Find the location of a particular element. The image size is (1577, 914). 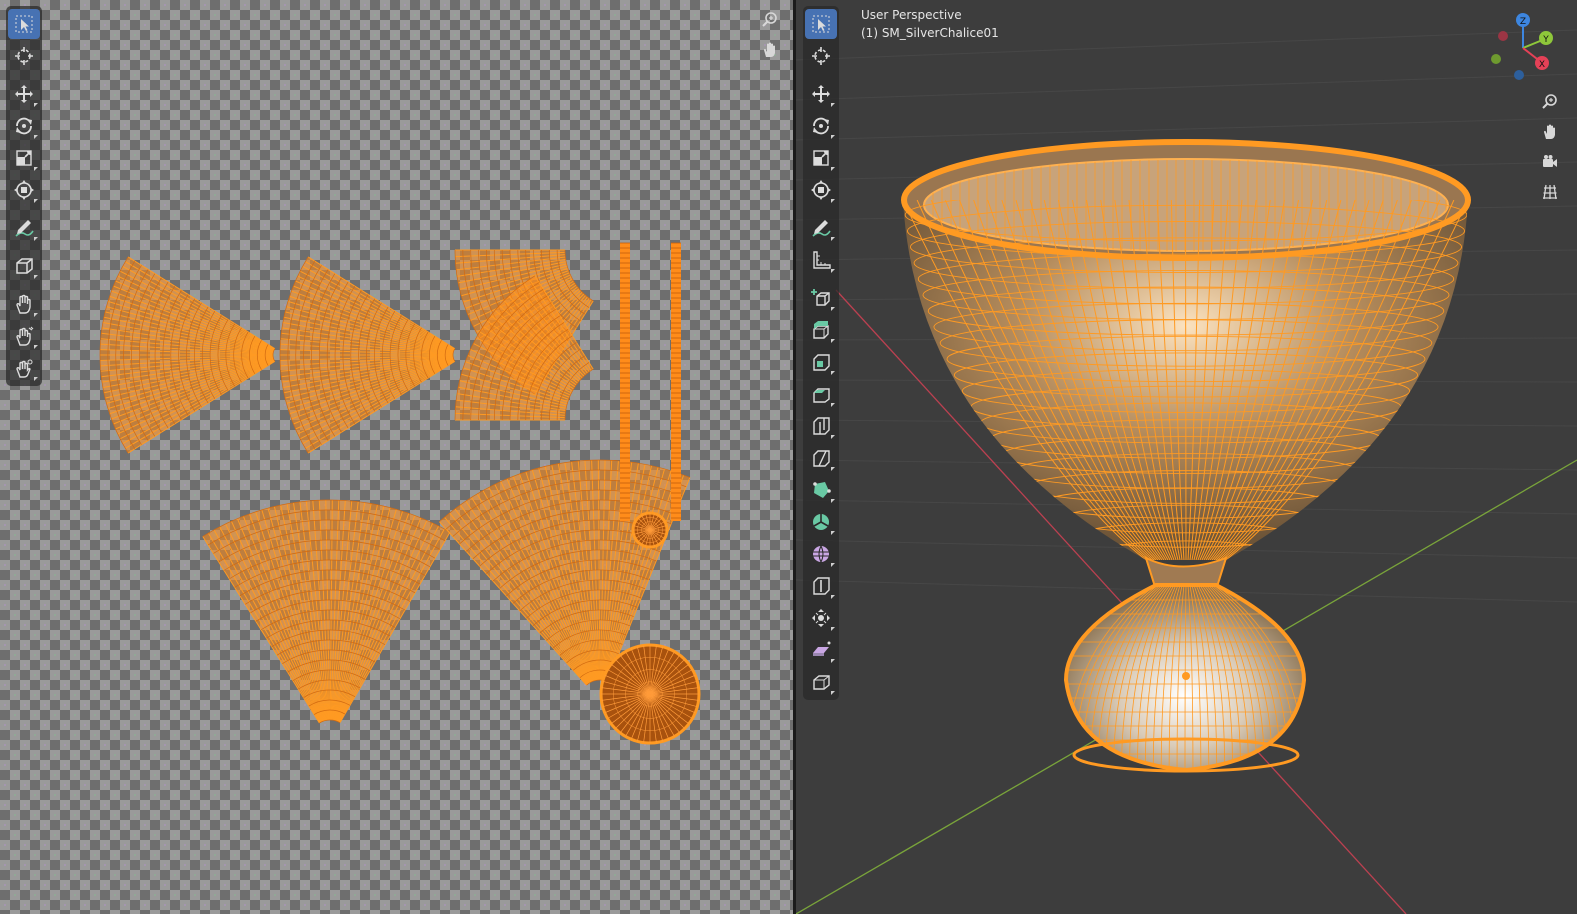

camera-icon is located at coordinates (1550, 161).